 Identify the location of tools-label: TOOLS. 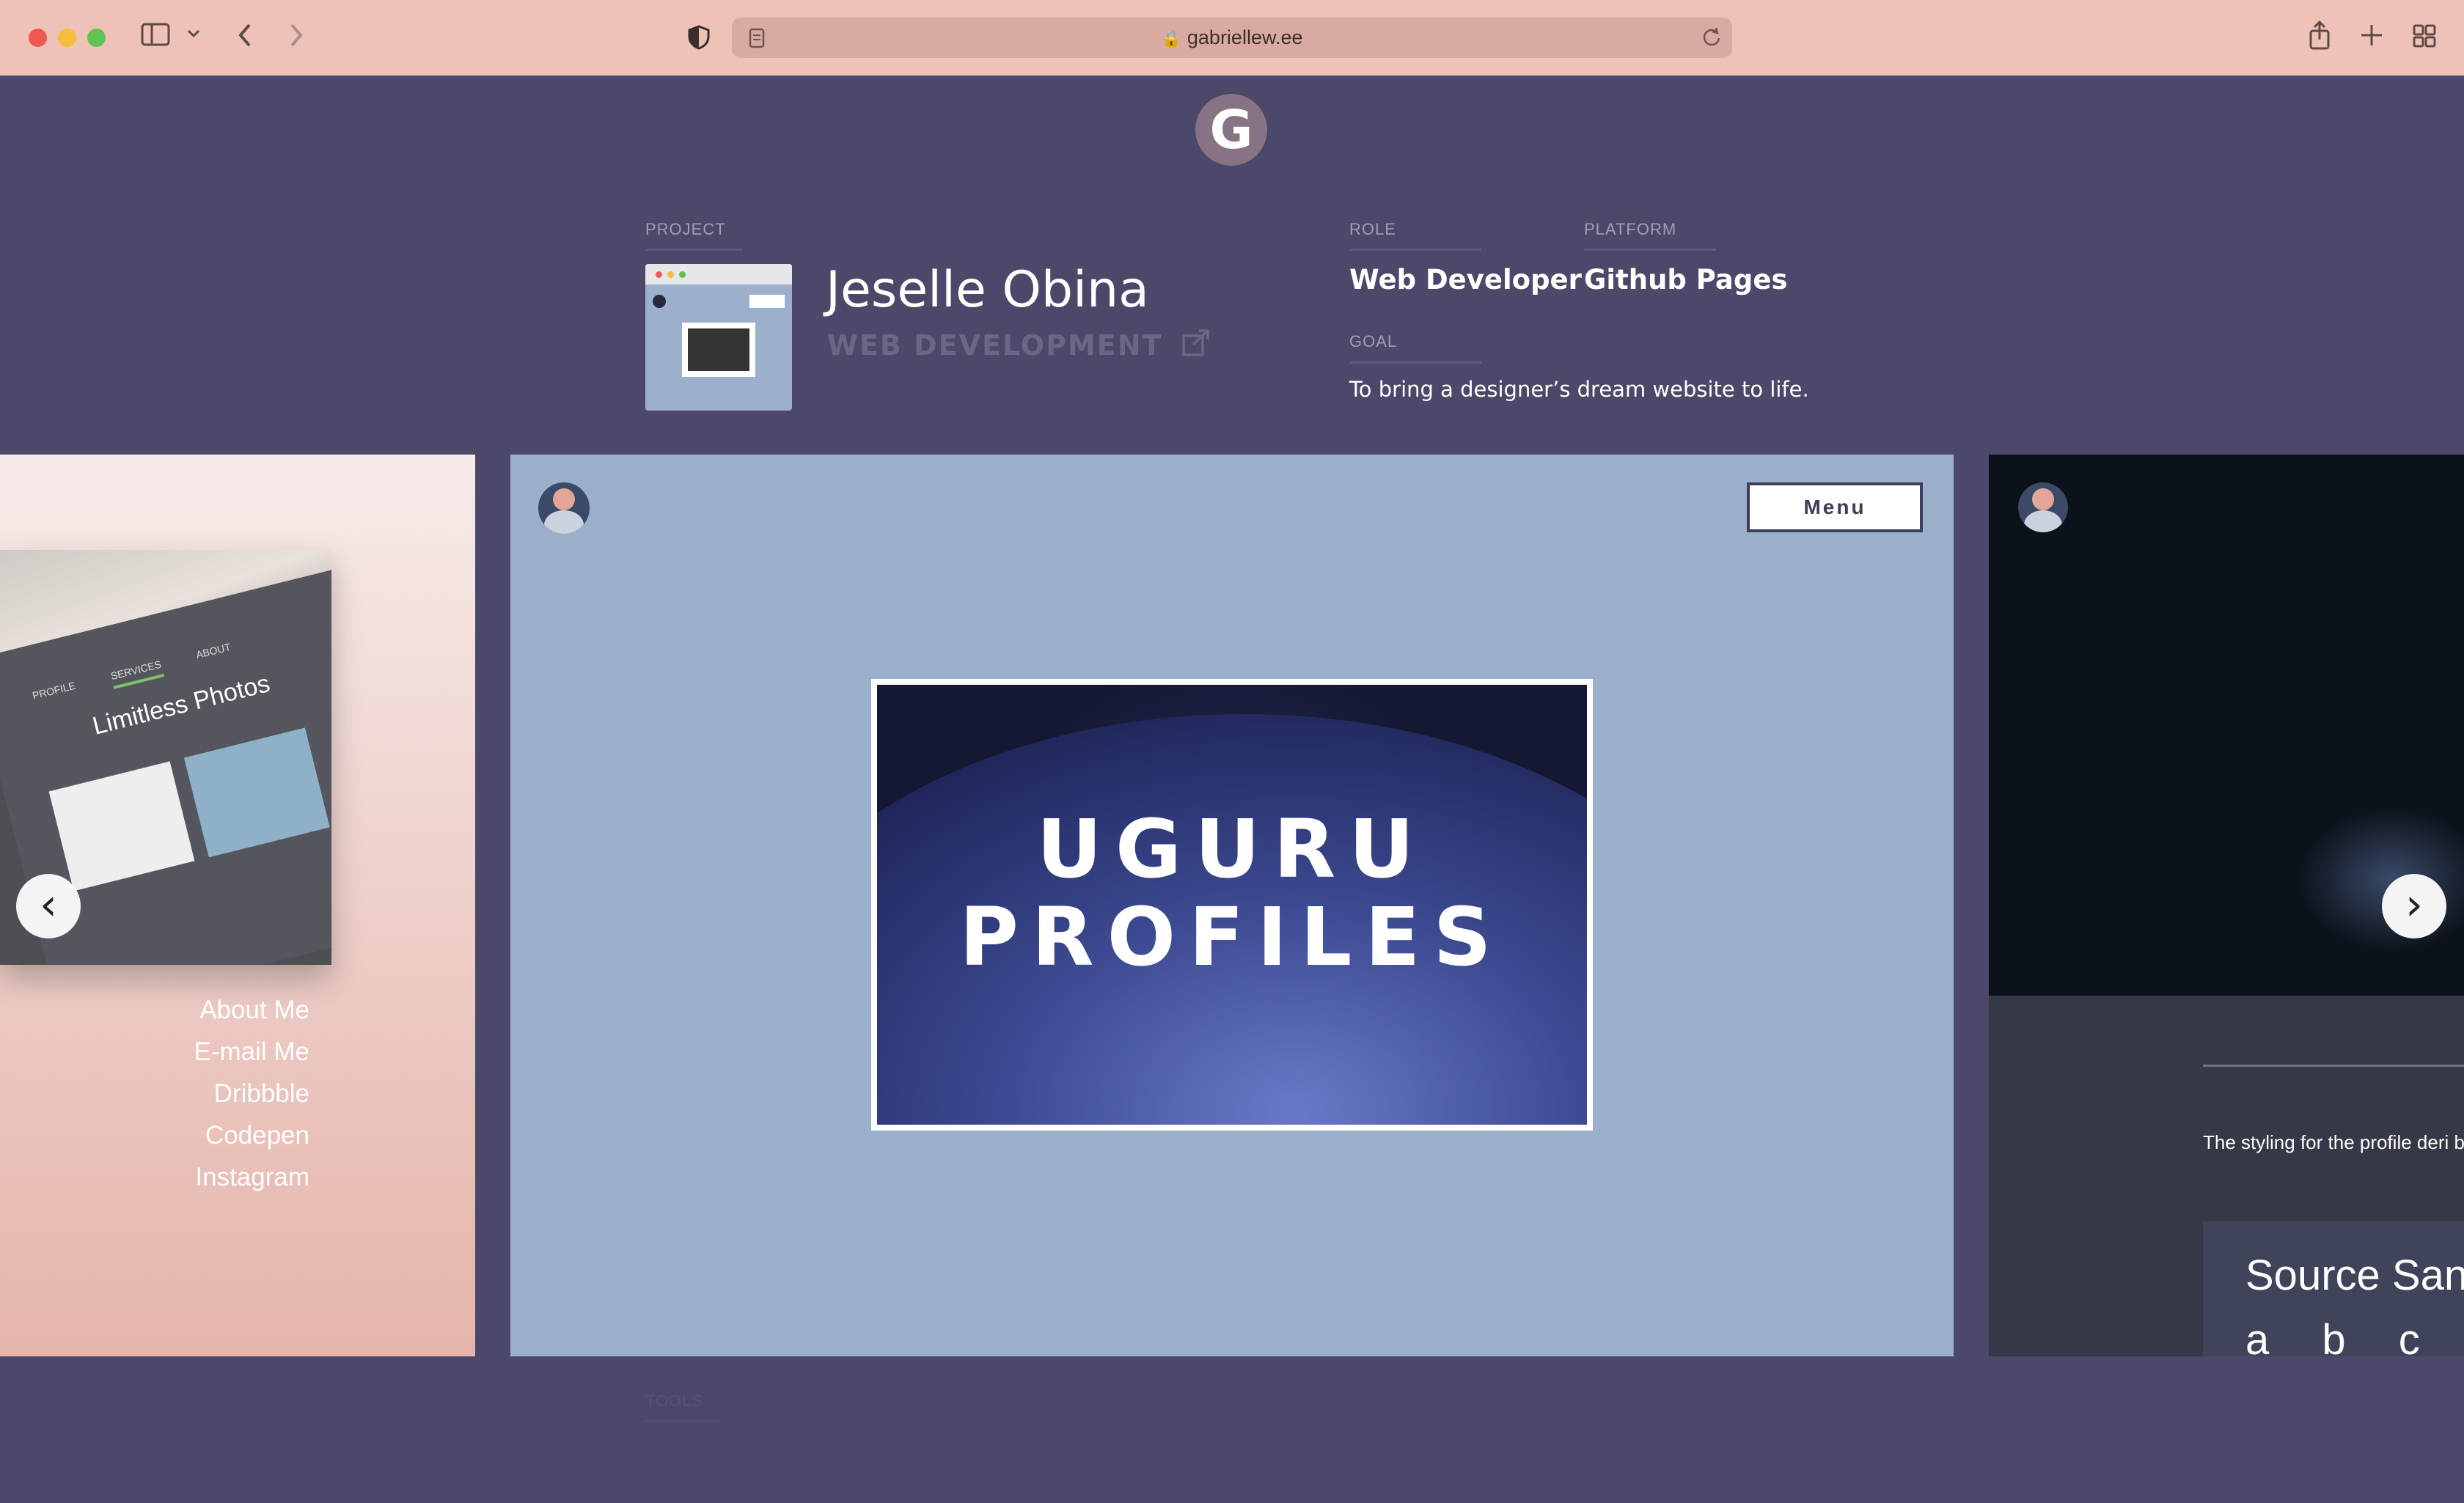
(674, 1401).